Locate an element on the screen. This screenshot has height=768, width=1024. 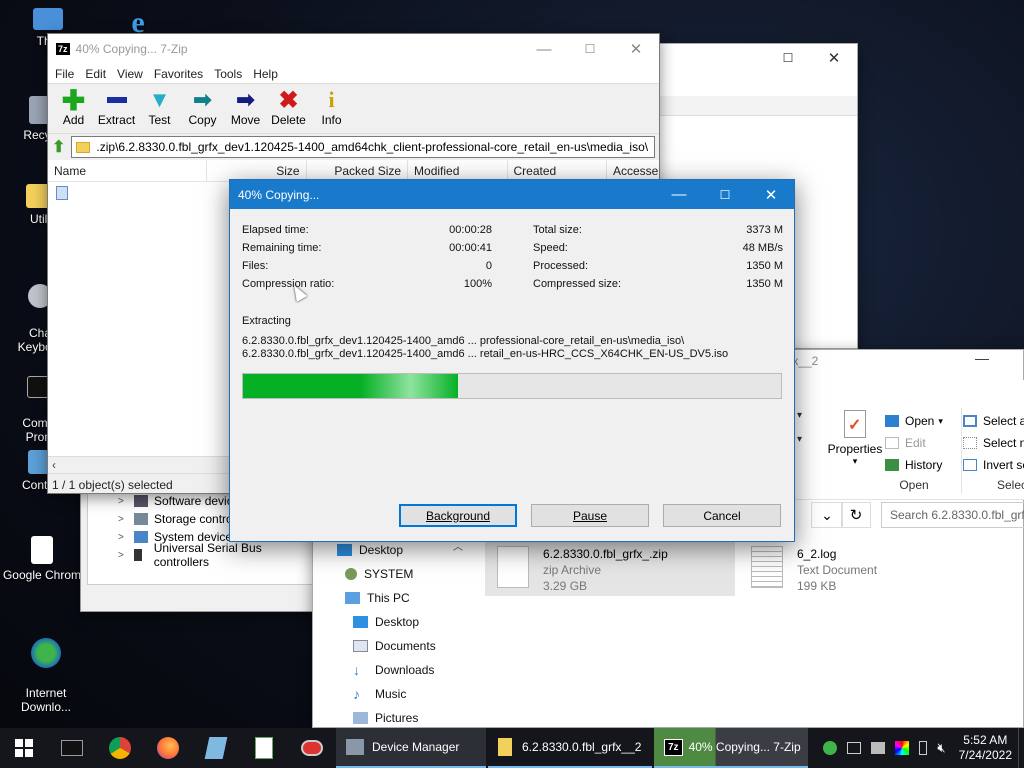
color-tray-icon is located at coordinates (902, 748).